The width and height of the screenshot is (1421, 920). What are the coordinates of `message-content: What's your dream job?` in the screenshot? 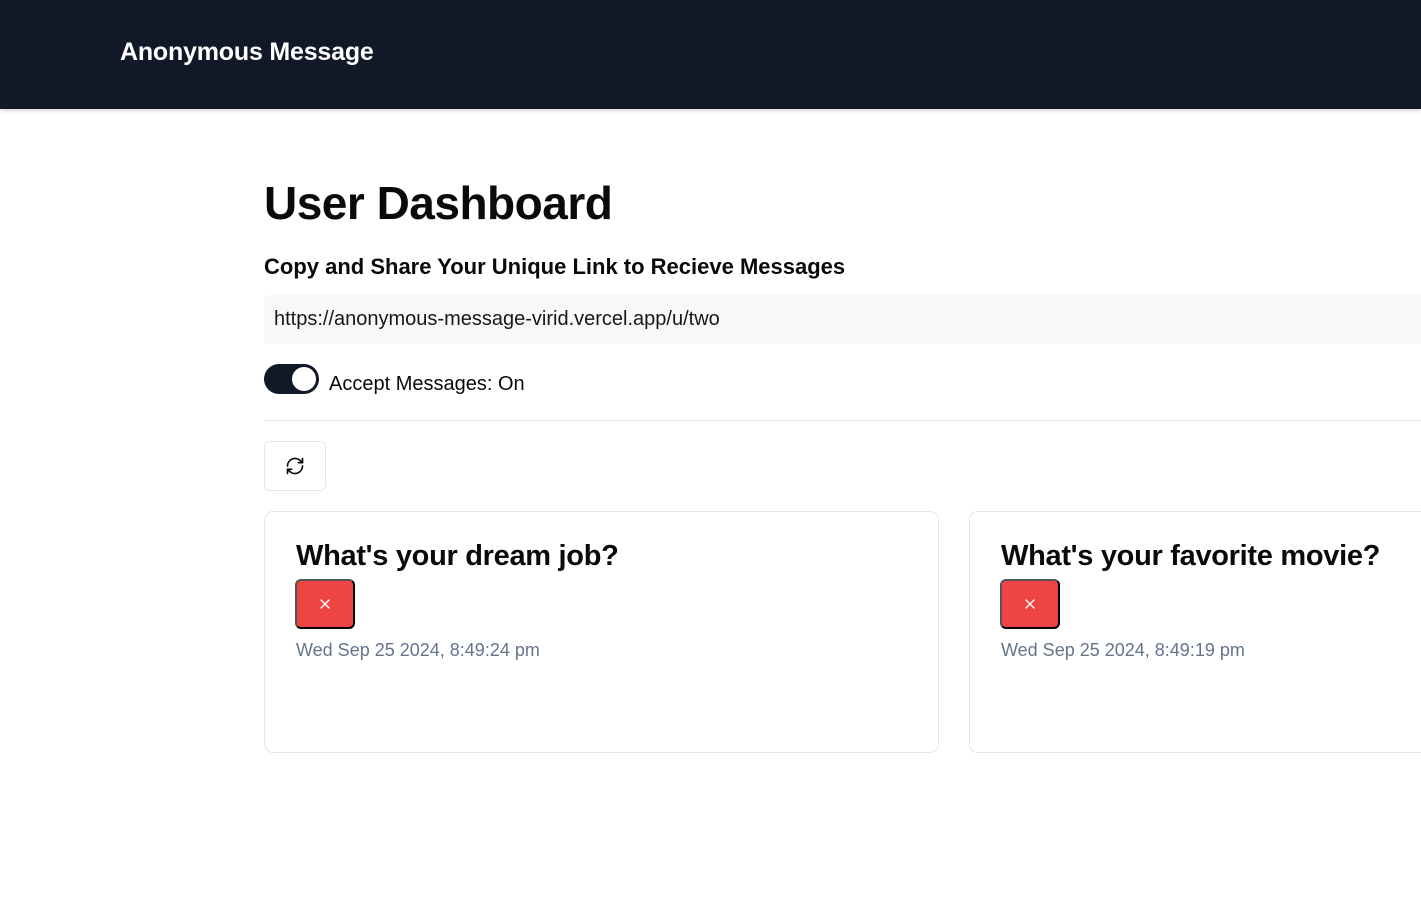 It's located at (457, 556).